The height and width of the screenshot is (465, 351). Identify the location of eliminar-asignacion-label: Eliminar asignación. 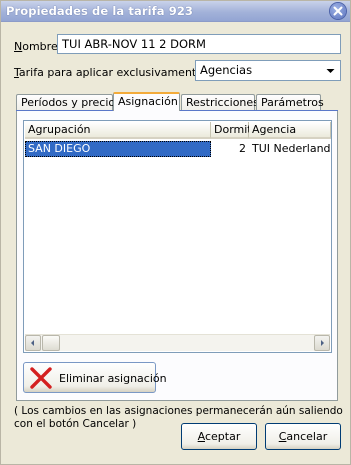
(113, 378).